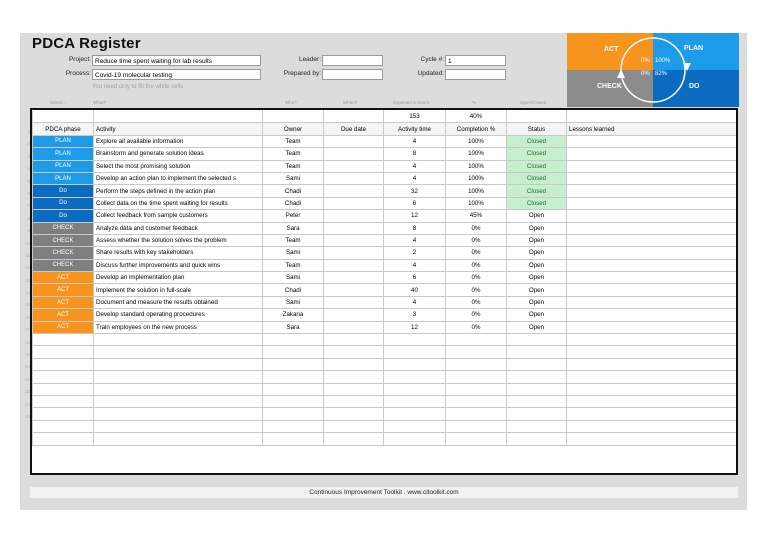  I want to click on owner-cell: Sami, so click(293, 302).